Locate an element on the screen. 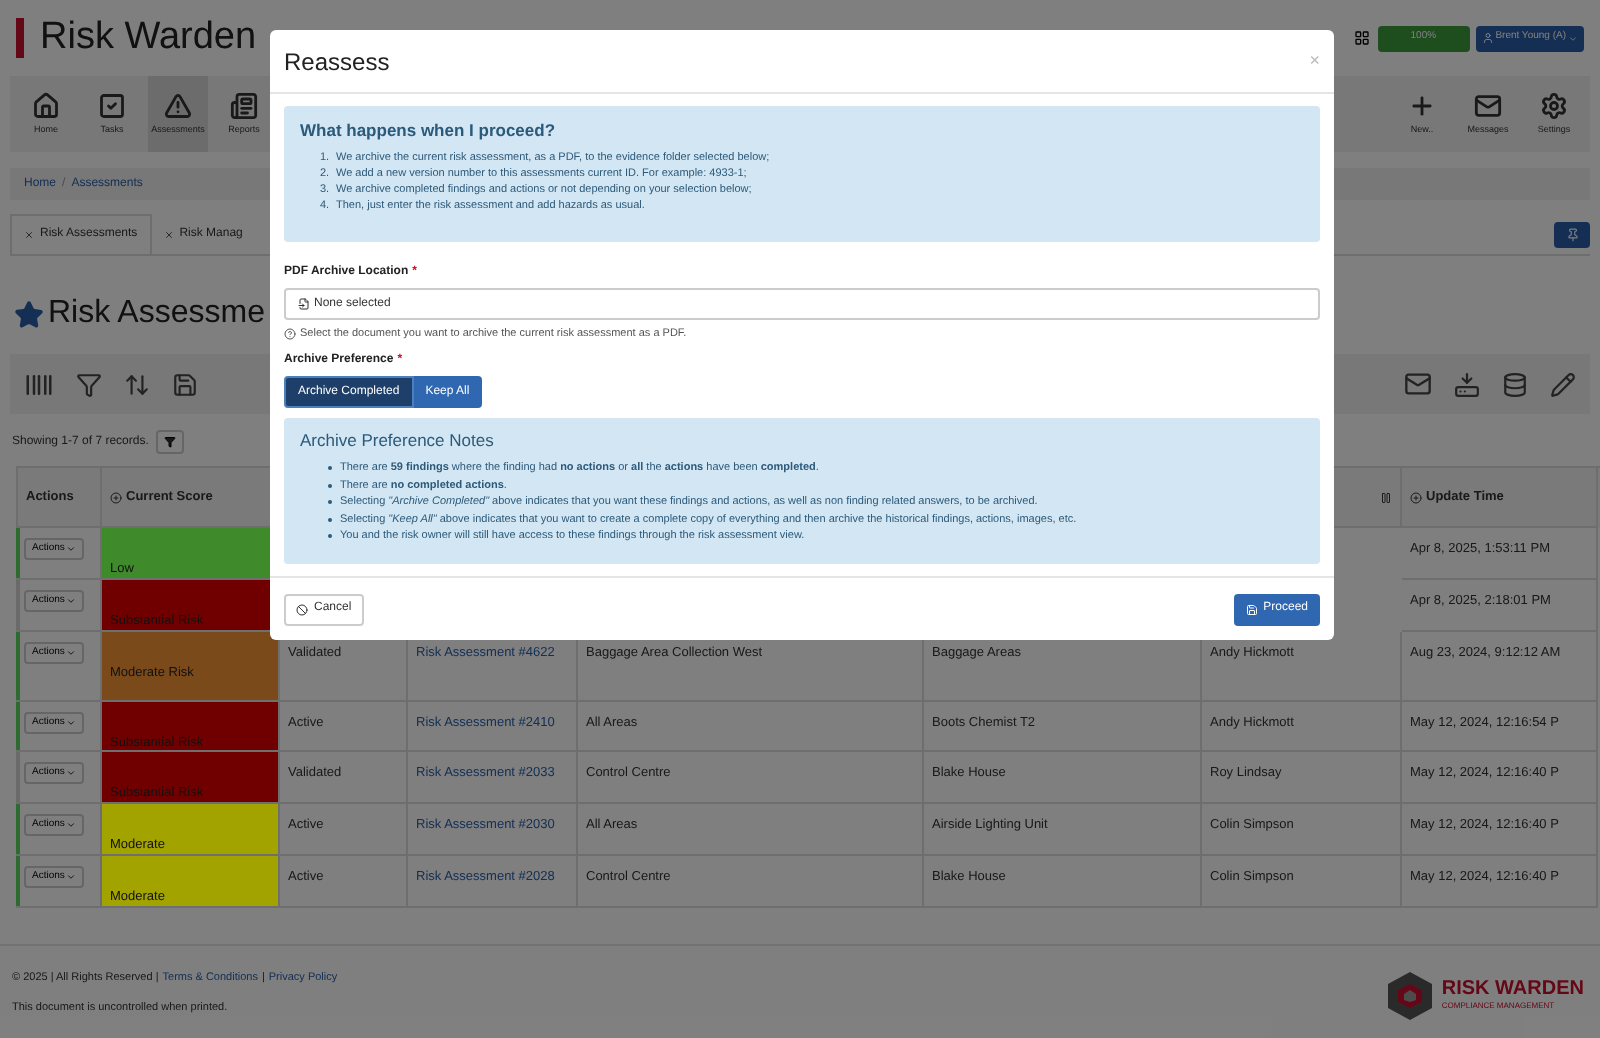  help-icon is located at coordinates (290, 334).